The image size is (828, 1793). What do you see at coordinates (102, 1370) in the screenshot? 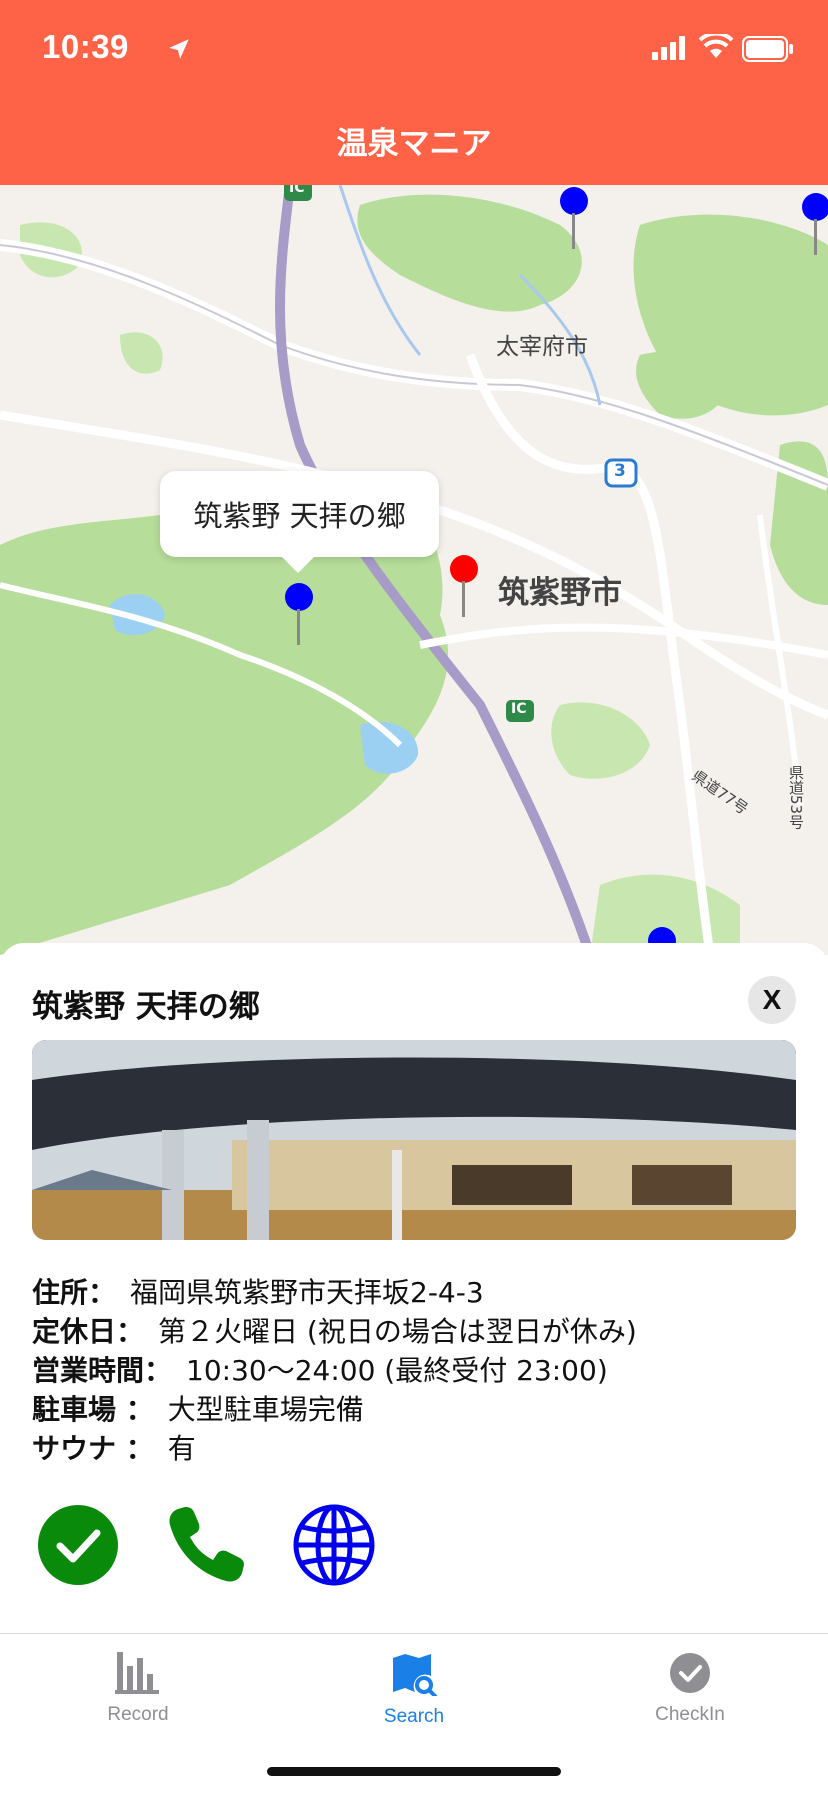
I see `info-key: 営業時間：` at bounding box center [102, 1370].